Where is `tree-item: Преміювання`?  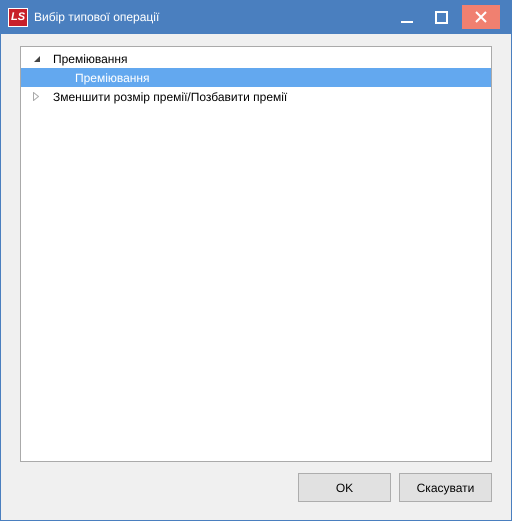 tree-item: Преміювання is located at coordinates (256, 58).